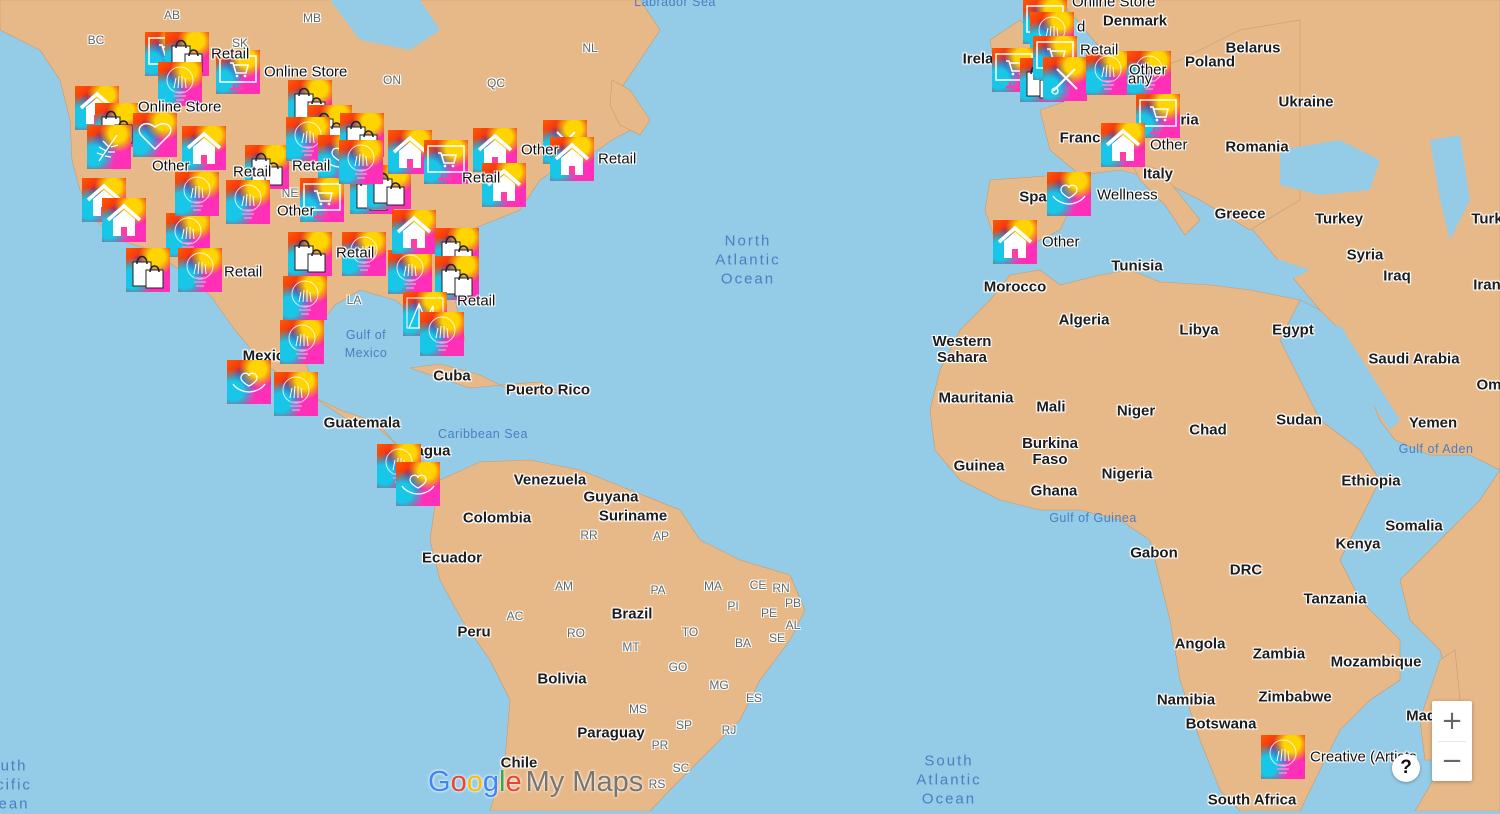 The image size is (1500, 814). I want to click on logo-letter: o, so click(474, 782).